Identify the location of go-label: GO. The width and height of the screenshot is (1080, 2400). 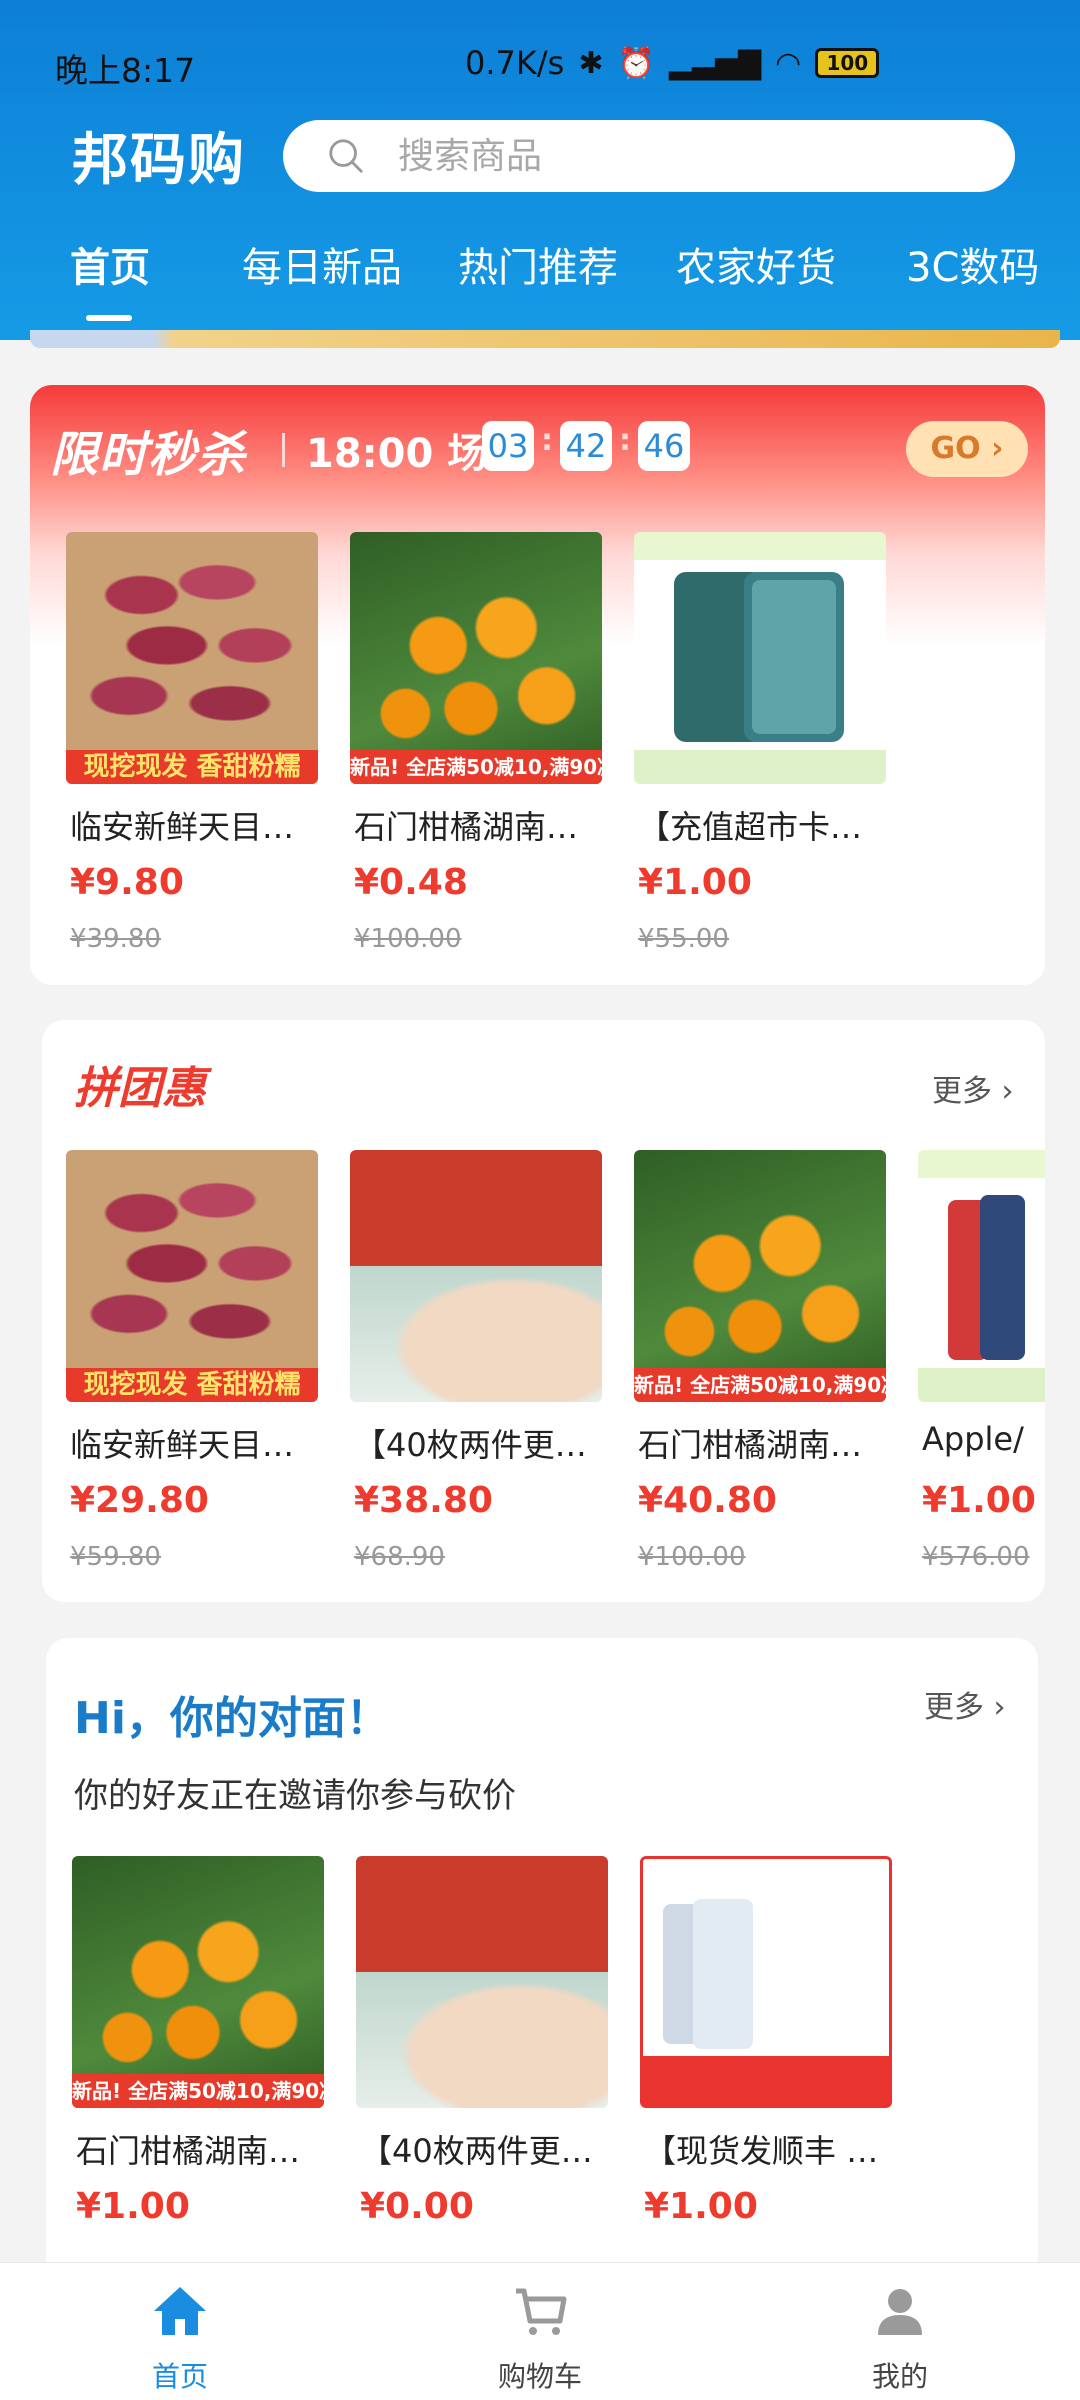
(955, 448).